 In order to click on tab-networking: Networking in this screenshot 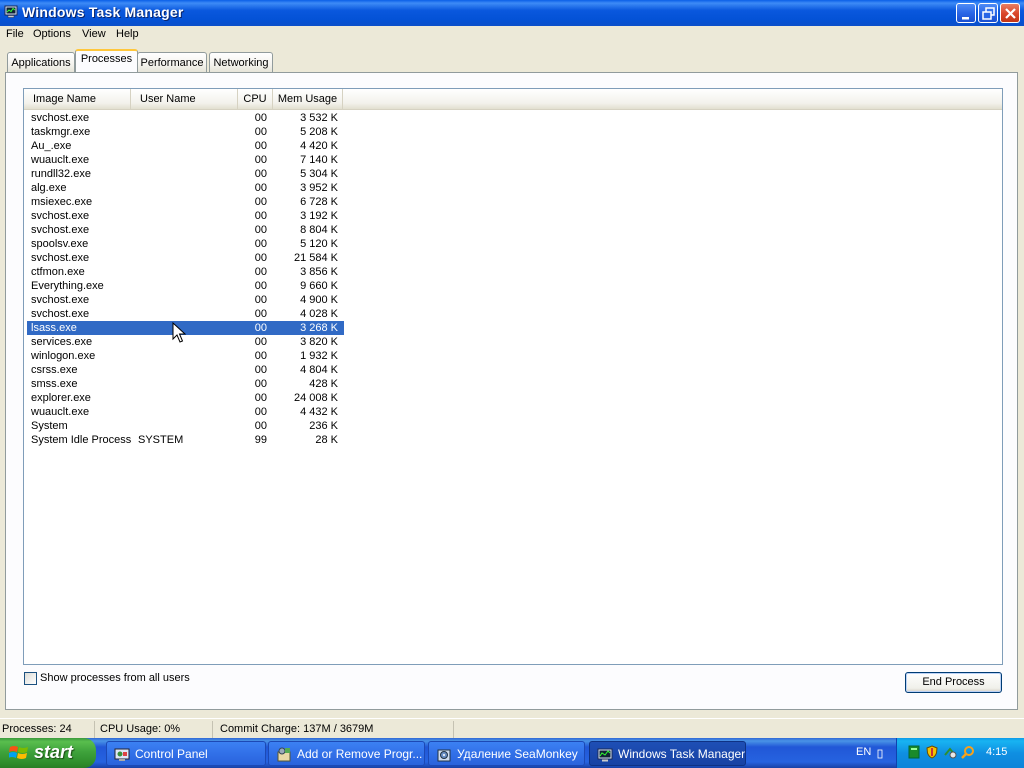, I will do `click(241, 62)`.